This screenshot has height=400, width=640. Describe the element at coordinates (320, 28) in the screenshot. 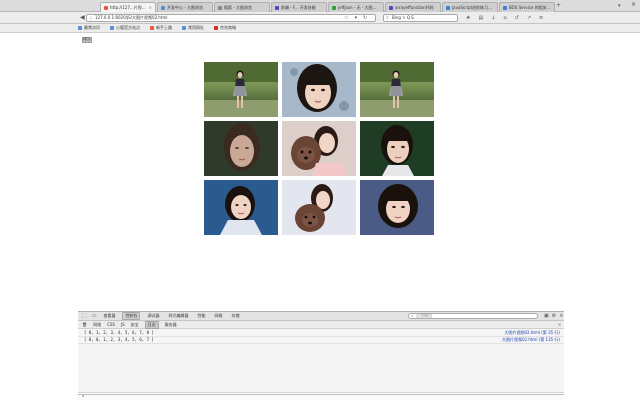

I see `bookmarks-bar: 最常访问 火狐官方站点 新手上路 常用网址 京东商城` at that location.